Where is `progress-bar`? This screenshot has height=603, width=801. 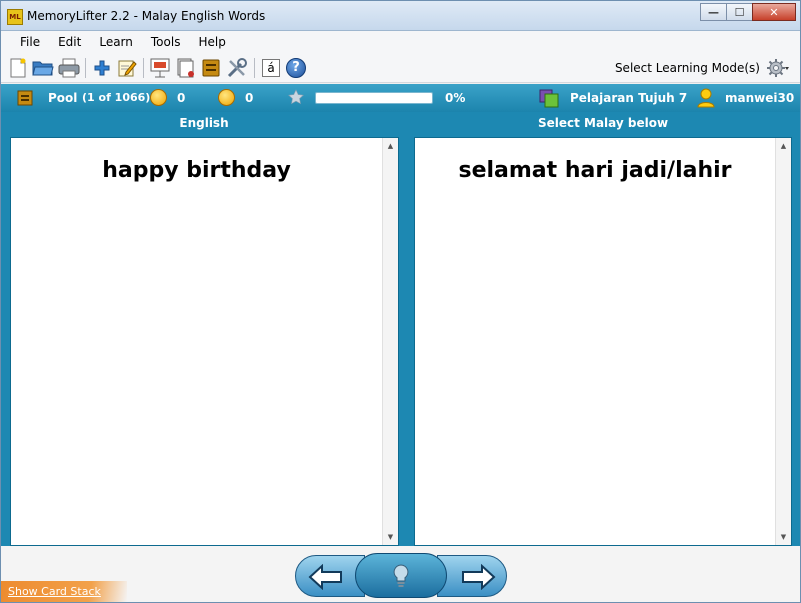 progress-bar is located at coordinates (374, 98).